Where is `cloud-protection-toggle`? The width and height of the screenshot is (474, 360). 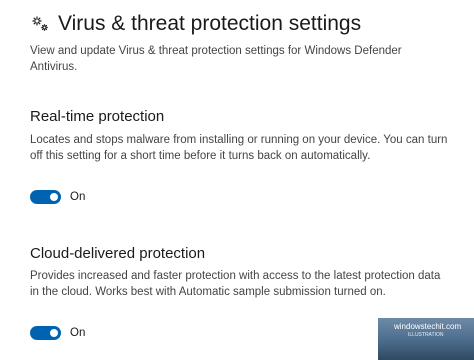 cloud-protection-toggle is located at coordinates (45, 333).